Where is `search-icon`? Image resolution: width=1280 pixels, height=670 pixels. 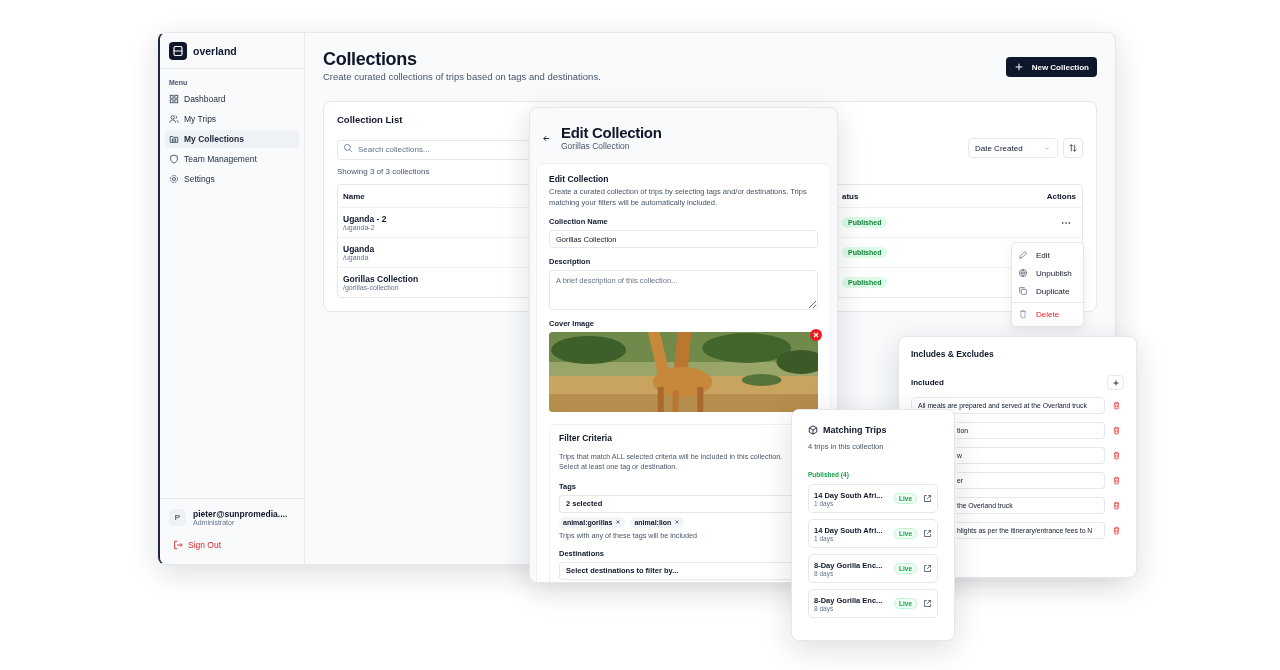
search-icon is located at coordinates (348, 148).